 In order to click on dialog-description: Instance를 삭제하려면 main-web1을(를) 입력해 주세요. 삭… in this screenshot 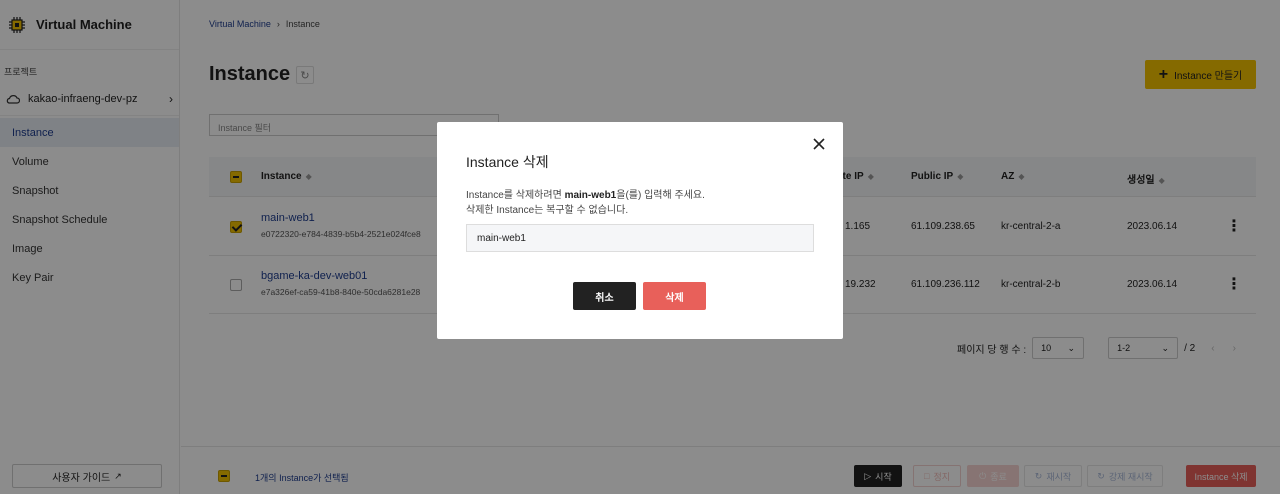, I will do `click(585, 203)`.